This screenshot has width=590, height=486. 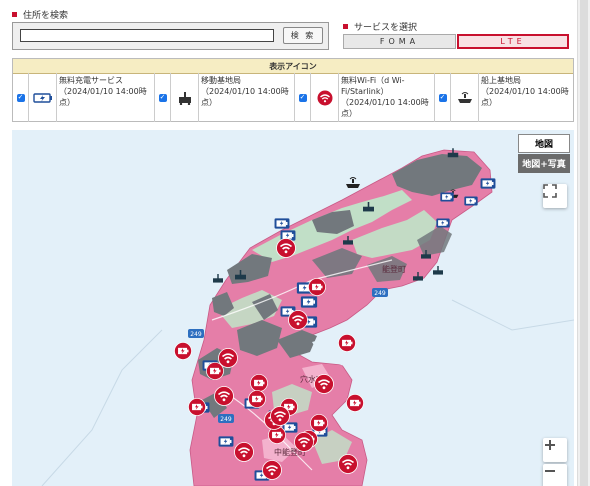 What do you see at coordinates (550, 191) in the screenshot?
I see `fullscreen-icon` at bounding box center [550, 191].